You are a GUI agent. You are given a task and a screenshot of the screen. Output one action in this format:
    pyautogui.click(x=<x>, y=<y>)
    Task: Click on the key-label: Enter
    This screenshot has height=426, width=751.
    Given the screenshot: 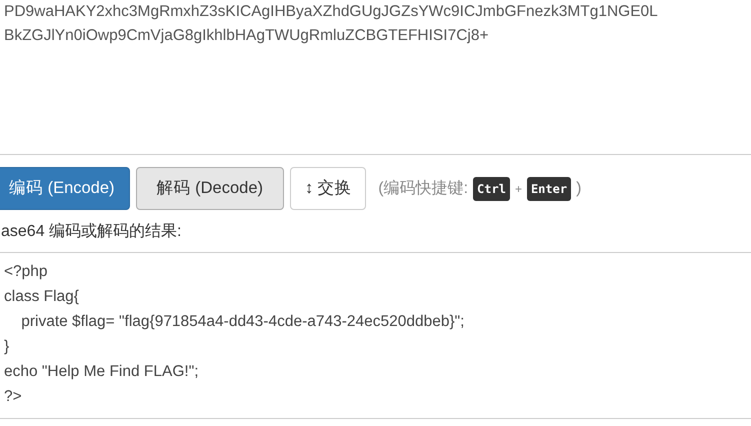 What is the action you would take?
    pyautogui.click(x=549, y=188)
    